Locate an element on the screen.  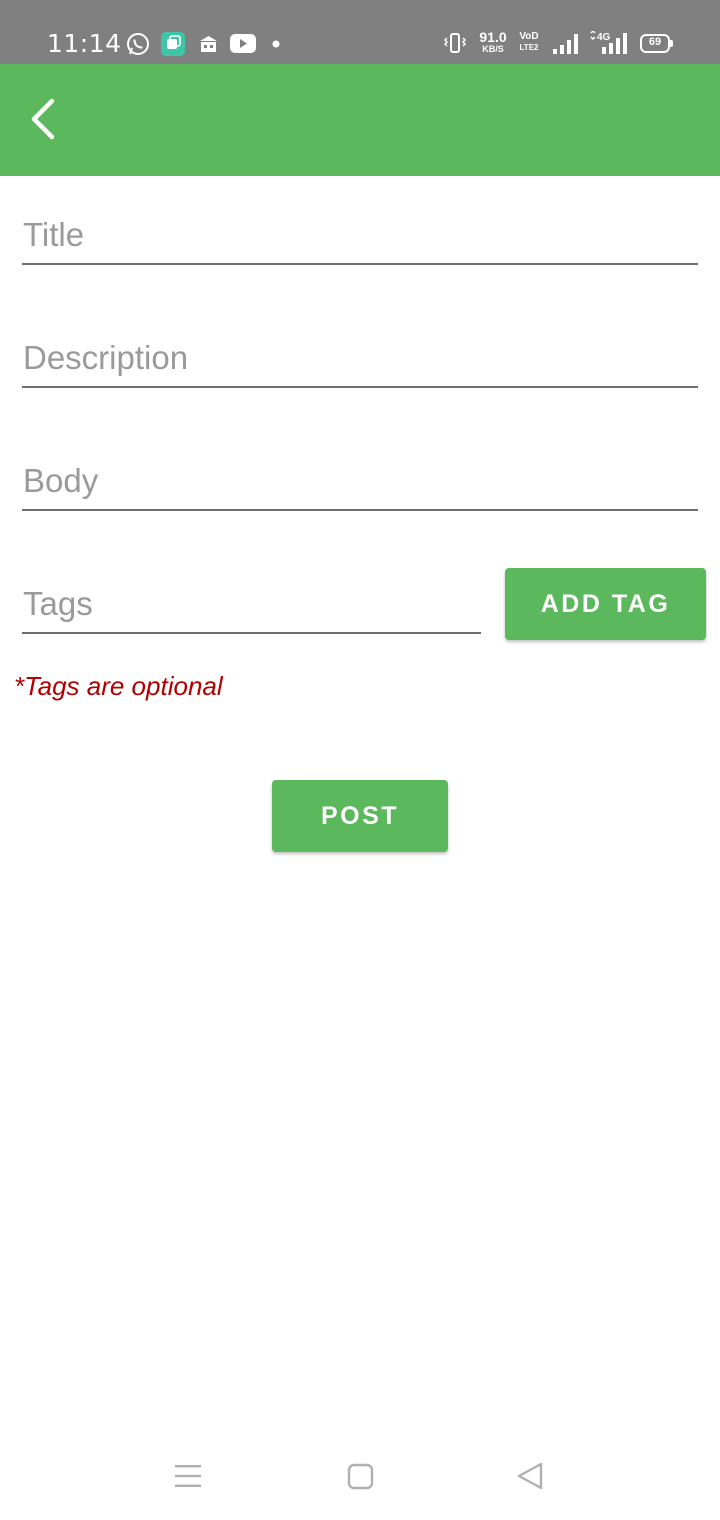
bank-icon is located at coordinates (208, 44).